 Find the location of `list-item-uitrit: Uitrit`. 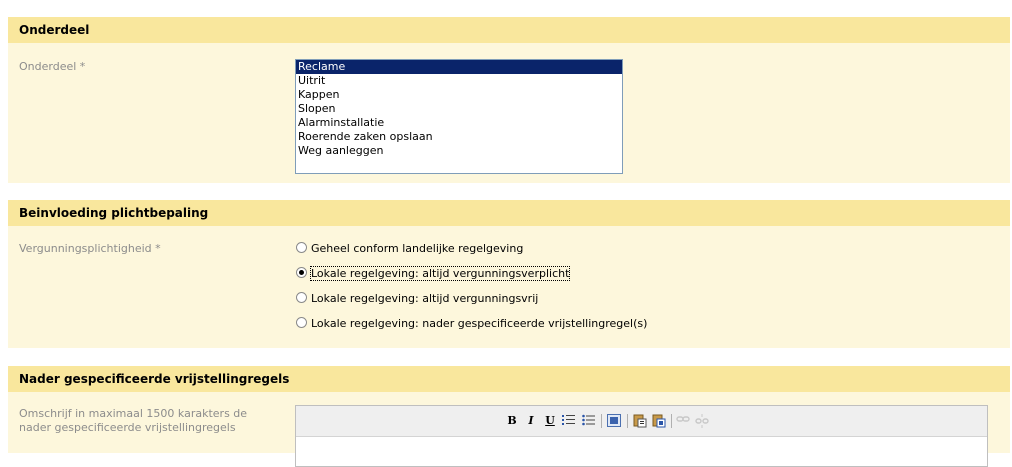

list-item-uitrit: Uitrit is located at coordinates (459, 81).